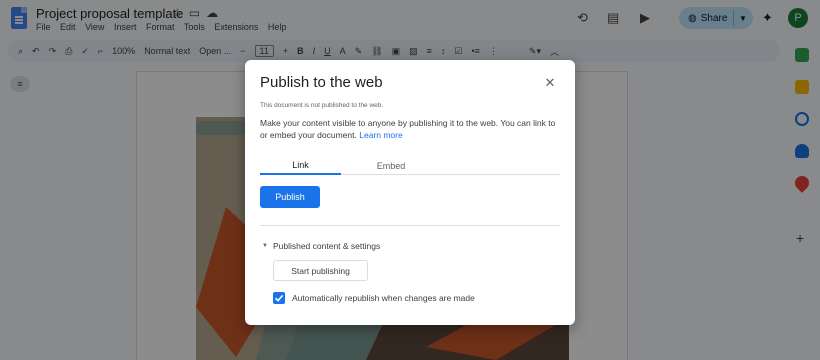 This screenshot has height=360, width=820. What do you see at coordinates (326, 246) in the screenshot?
I see `section-label: Published content & settings` at bounding box center [326, 246].